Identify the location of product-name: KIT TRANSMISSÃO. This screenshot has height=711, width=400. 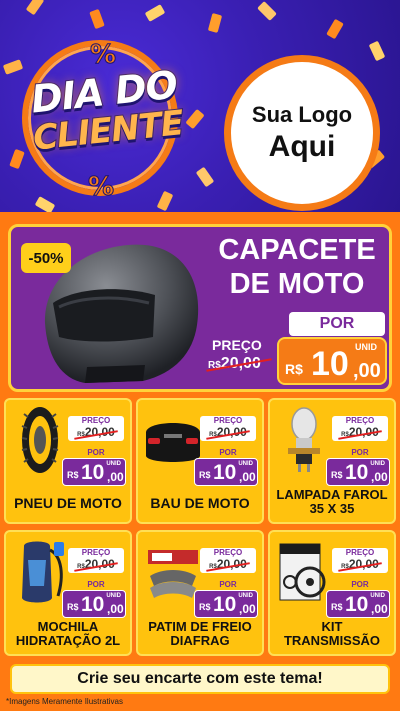
(332, 633).